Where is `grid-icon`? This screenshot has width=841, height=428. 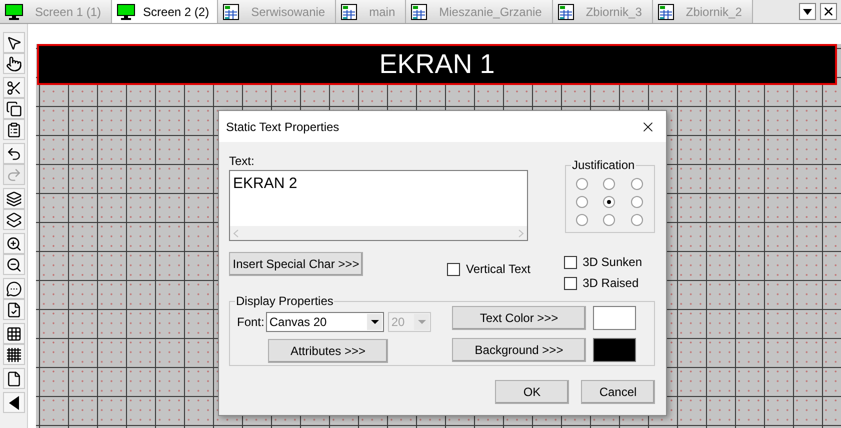
grid-icon is located at coordinates (14, 334).